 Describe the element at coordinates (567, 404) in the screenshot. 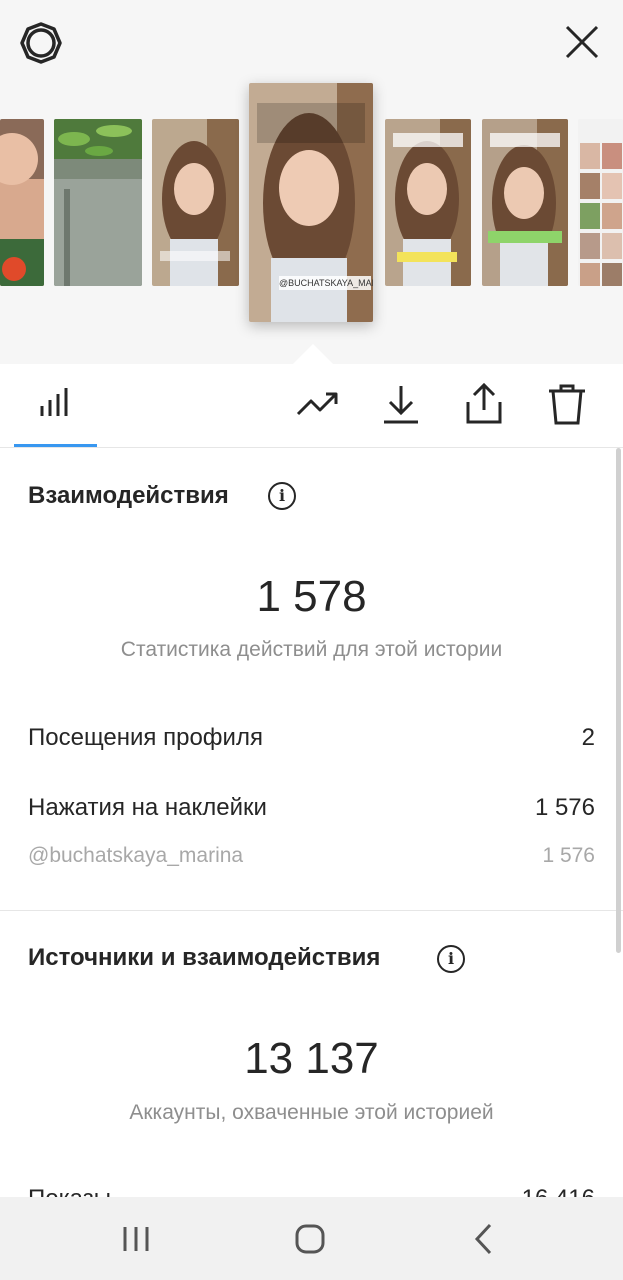

I see `trash-icon` at that location.